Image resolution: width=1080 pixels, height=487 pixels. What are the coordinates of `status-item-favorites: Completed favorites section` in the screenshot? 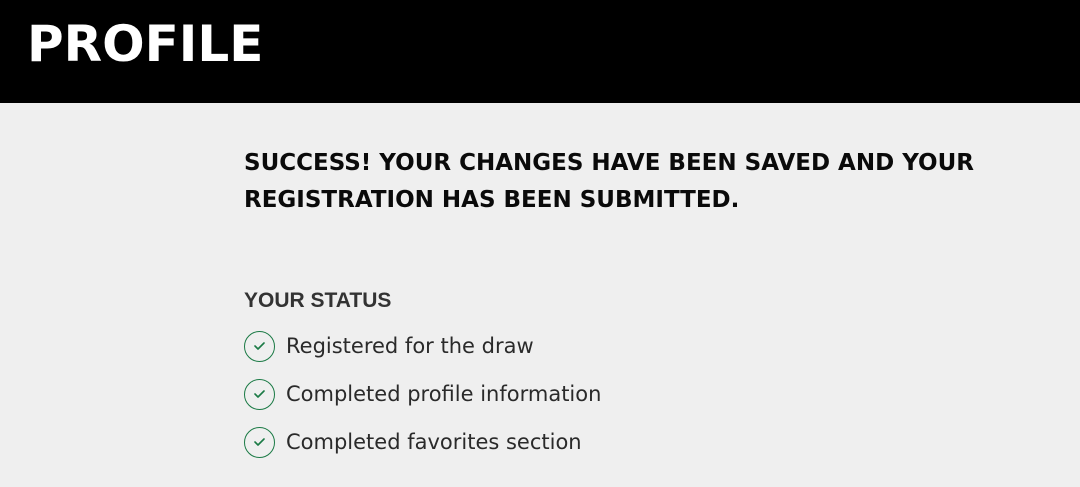 It's located at (422, 442).